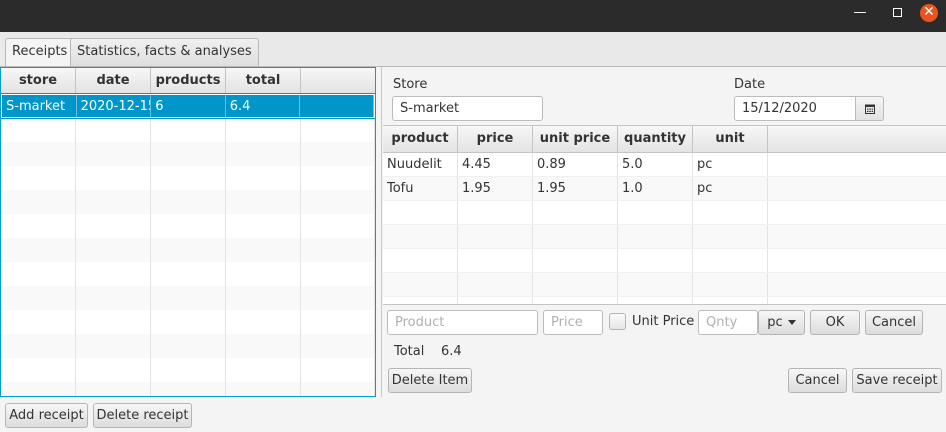  I want to click on cell-price: 4.45, so click(495, 164).